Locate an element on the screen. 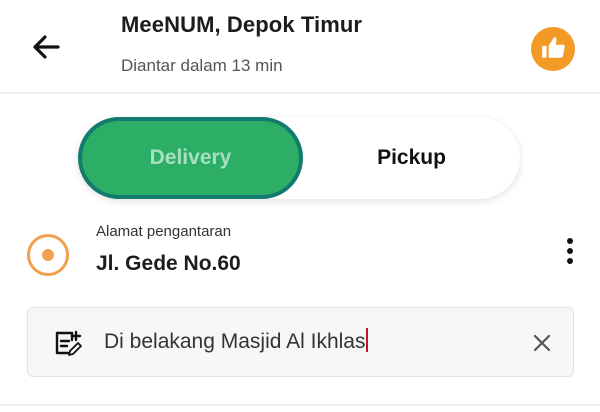 The image size is (600, 412). thumbs-up-icon is located at coordinates (553, 47).